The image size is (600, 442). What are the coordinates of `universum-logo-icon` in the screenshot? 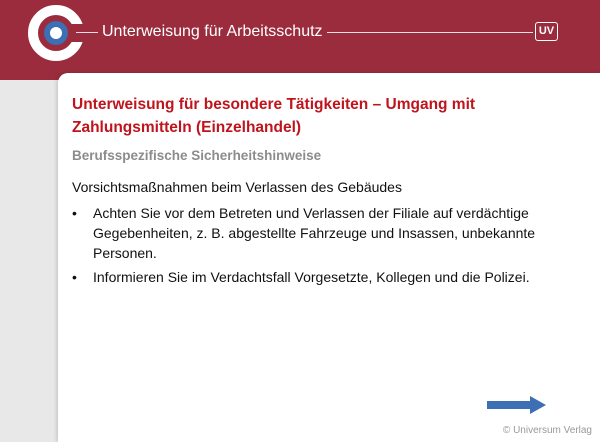 It's located at (59, 33).